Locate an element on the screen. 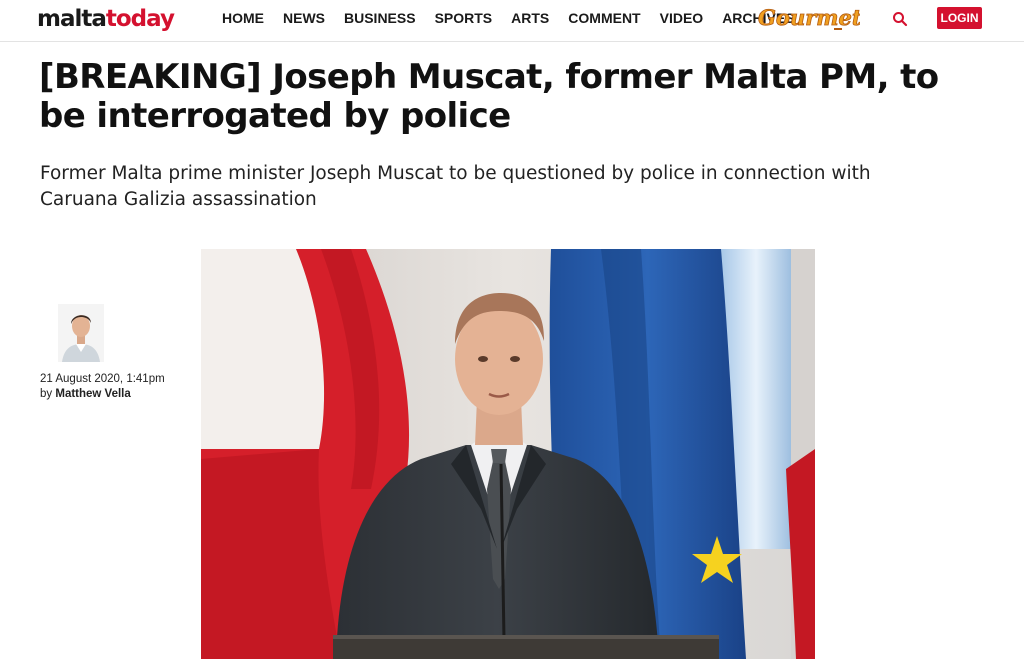 Image resolution: width=1024 pixels, height=669 pixels. article-byline: by Matthew Vella is located at coordinates (85, 394).